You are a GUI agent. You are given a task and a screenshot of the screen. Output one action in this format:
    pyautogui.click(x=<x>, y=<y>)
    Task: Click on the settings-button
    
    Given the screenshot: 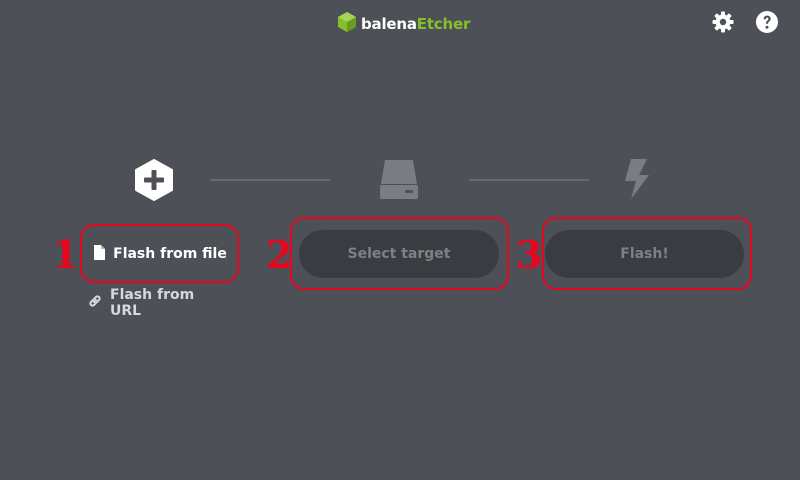 What is the action you would take?
    pyautogui.click(x=723, y=24)
    